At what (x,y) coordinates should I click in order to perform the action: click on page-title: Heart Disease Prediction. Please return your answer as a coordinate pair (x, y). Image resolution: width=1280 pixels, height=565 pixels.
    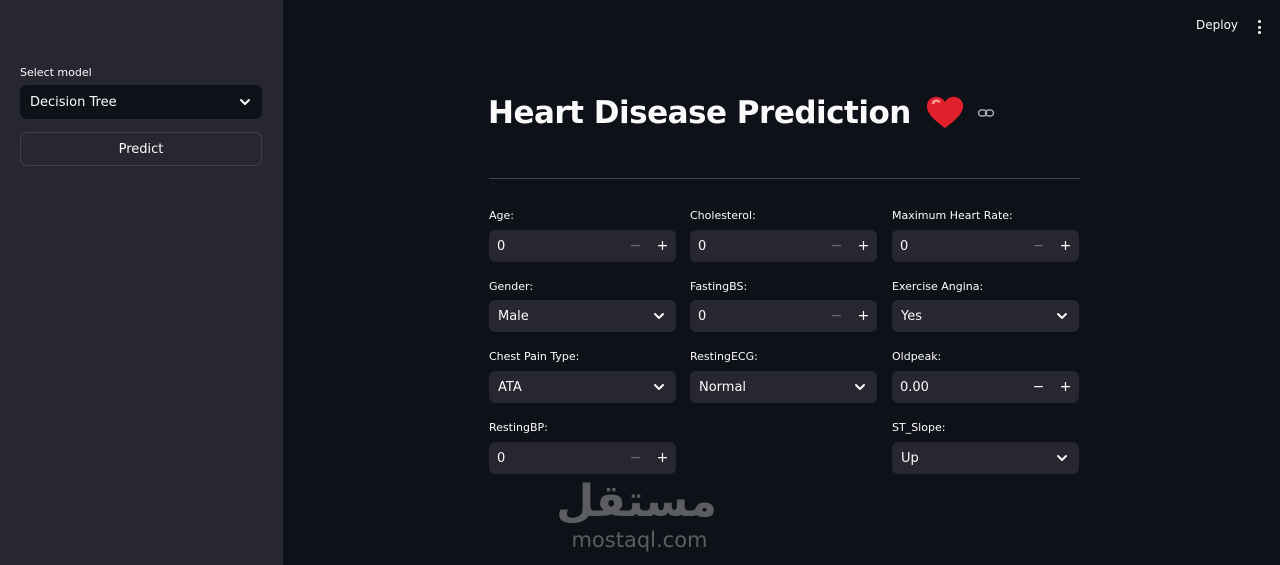
    Looking at the image, I should click on (741, 113).